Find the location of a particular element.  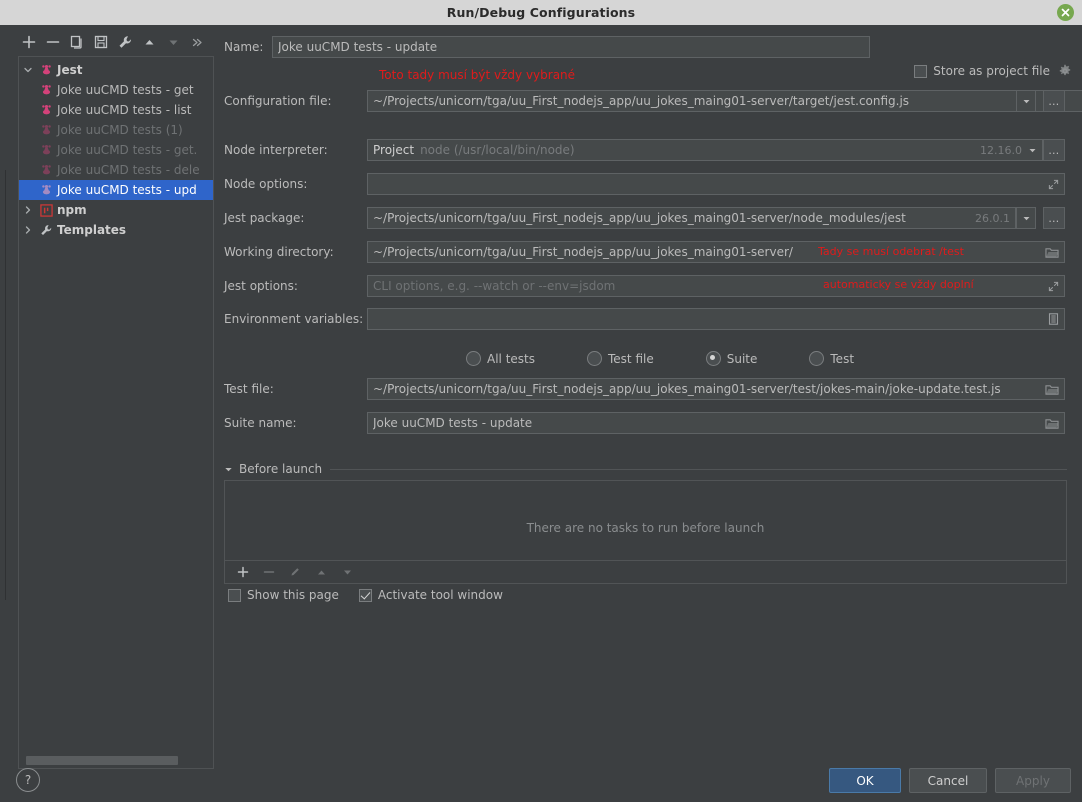

suite-name-browse-icon is located at coordinates (1052, 423).